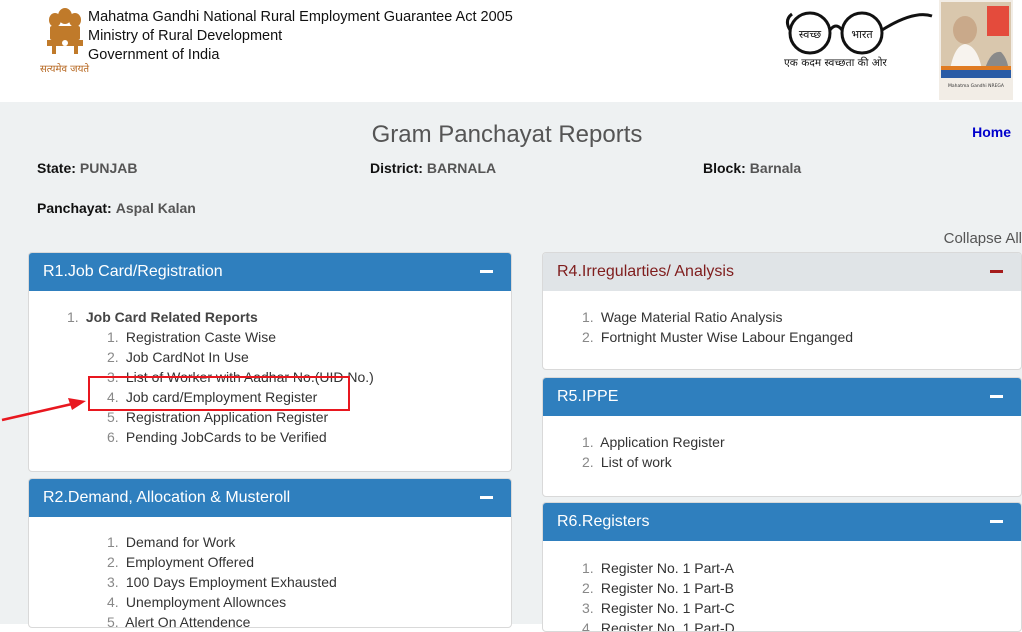 The height and width of the screenshot is (632, 1022). I want to click on list-item: 2. Fortnight Muster Wise Labour Enganged, so click(717, 337).